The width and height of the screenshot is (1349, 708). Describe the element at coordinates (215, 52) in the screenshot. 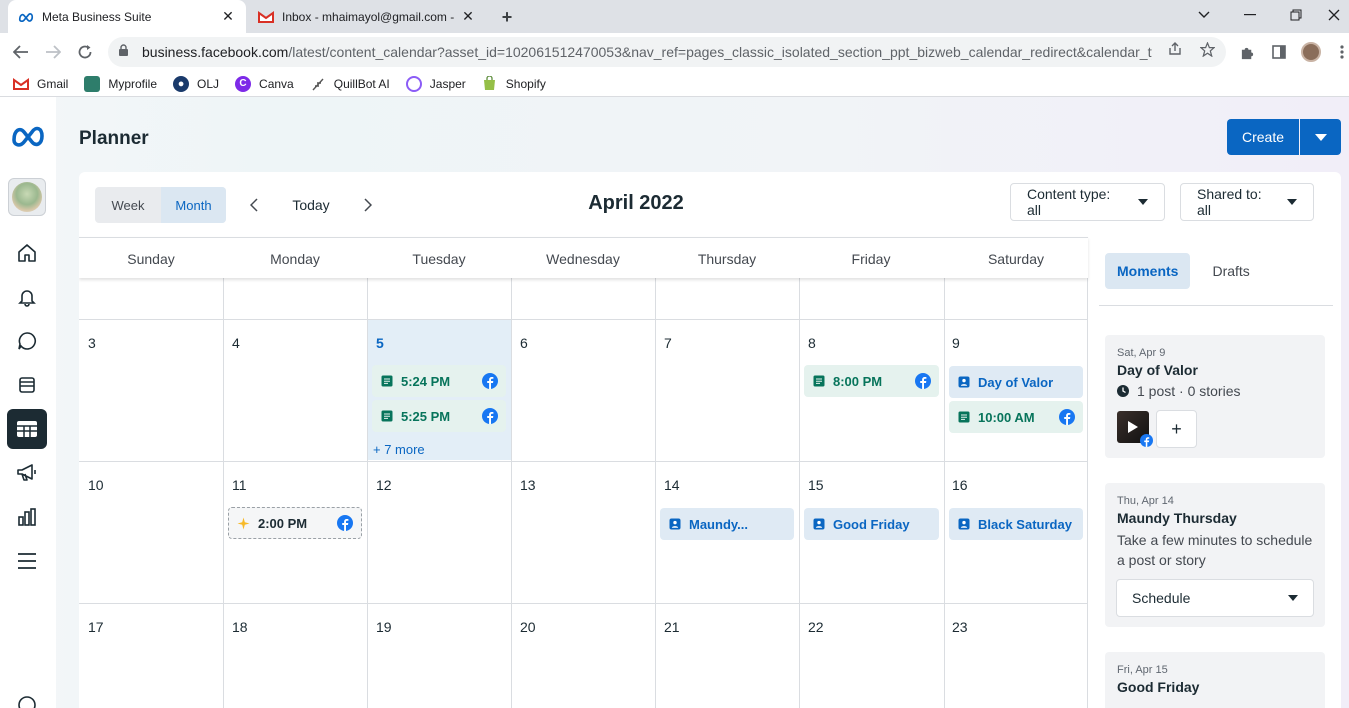

I see `url-host: business.facebook.com` at that location.